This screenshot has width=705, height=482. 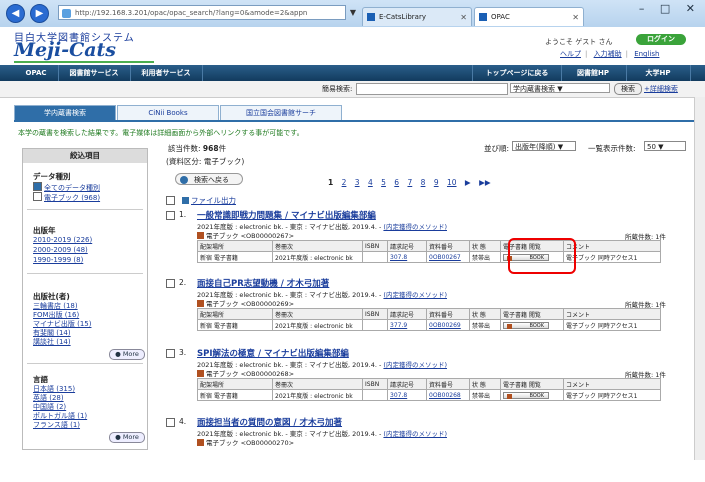 I want to click on tab-cinii: CiNii Books, so click(x=168, y=113).